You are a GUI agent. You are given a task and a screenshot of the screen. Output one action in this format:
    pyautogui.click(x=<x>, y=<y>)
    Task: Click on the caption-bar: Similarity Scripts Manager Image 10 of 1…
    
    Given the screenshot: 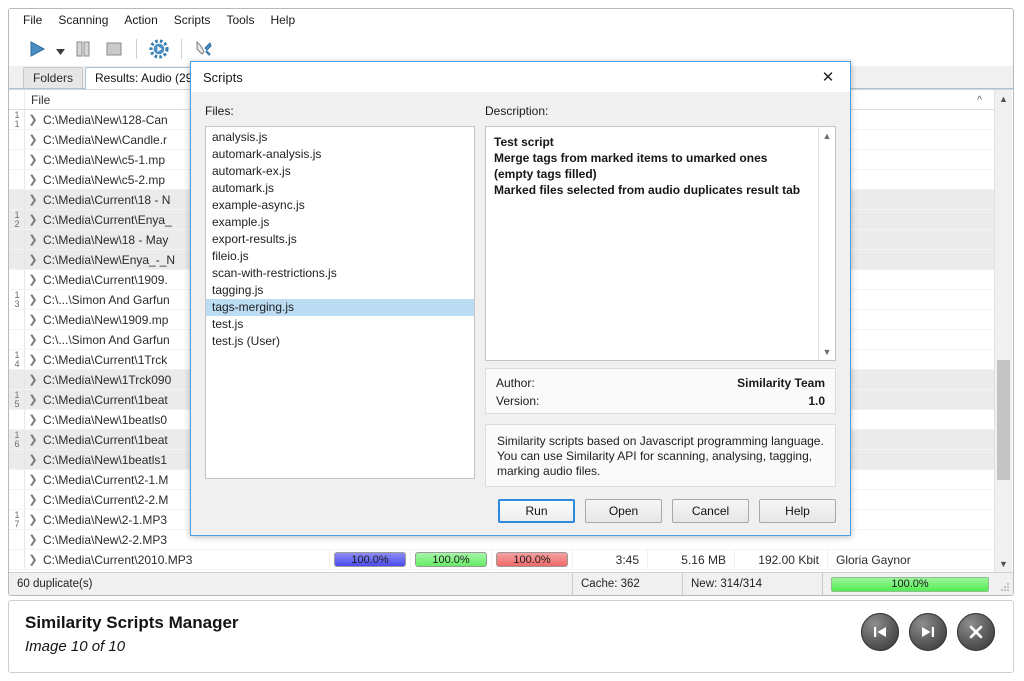 What is the action you would take?
    pyautogui.click(x=511, y=636)
    